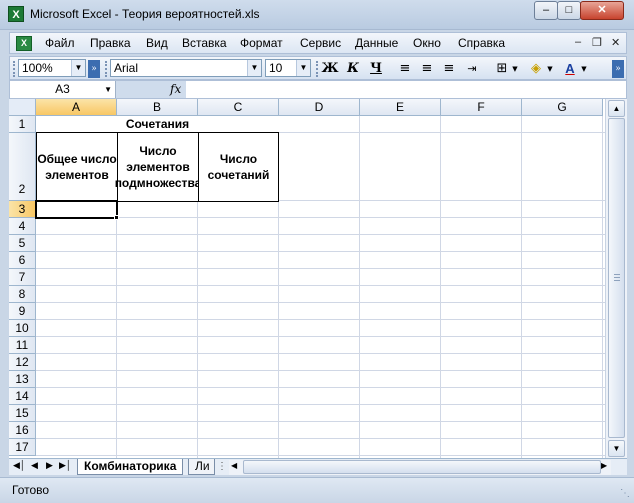  I want to click on zoom-select: 100% ▼, so click(52, 68).